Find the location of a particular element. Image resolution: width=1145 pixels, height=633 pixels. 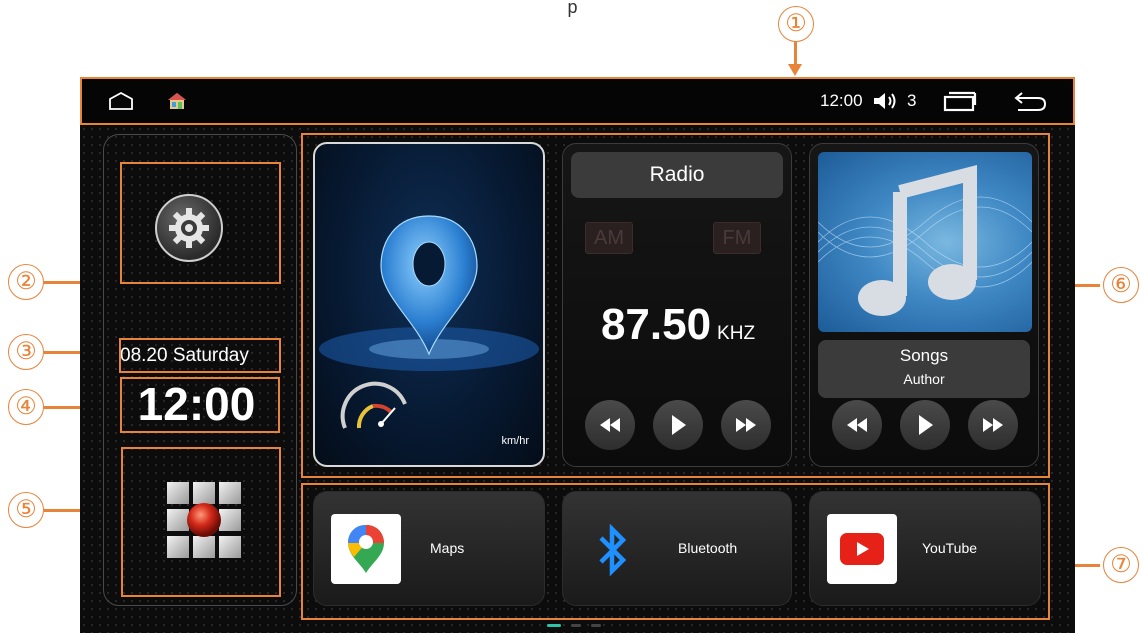

callout-6: ⑥ is located at coordinates (1121, 285).